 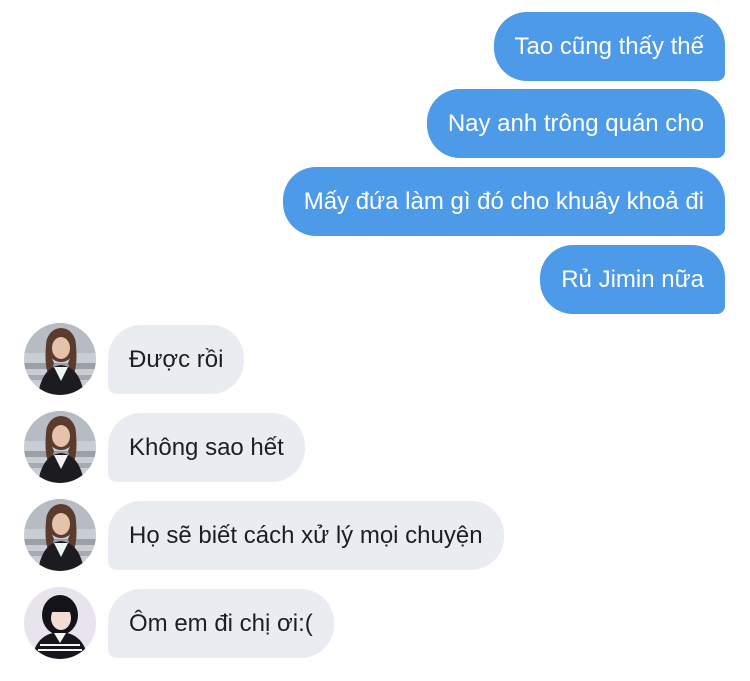 I want to click on message-text: Rủ Jimin nữa, so click(x=632, y=279).